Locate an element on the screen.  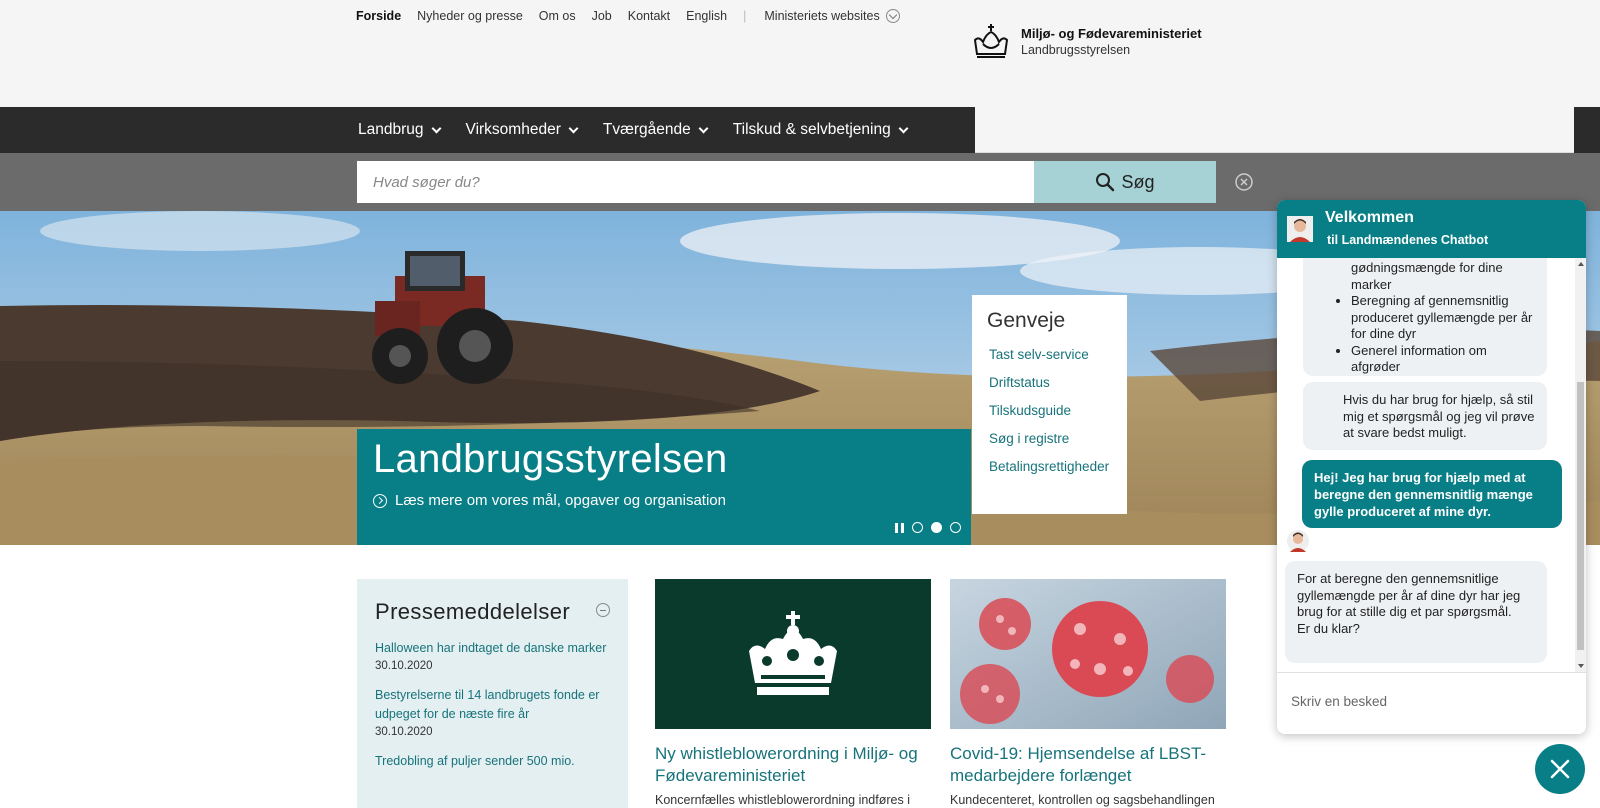
nav-tilskud: Tilskud & selvbetjening is located at coordinates (820, 130).